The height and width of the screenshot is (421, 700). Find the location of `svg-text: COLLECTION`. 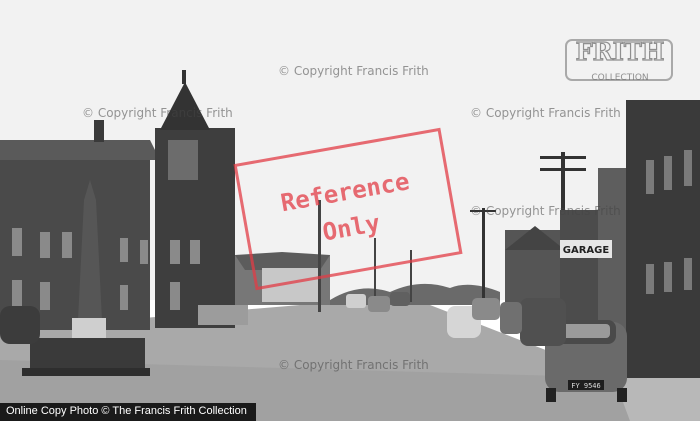

svg-text: COLLECTION is located at coordinates (619, 78).